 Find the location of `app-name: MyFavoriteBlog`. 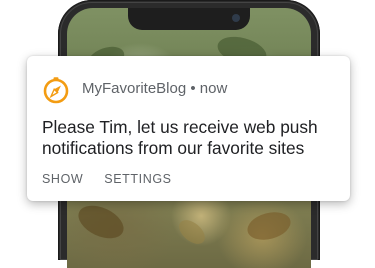

app-name: MyFavoriteBlog is located at coordinates (134, 88).